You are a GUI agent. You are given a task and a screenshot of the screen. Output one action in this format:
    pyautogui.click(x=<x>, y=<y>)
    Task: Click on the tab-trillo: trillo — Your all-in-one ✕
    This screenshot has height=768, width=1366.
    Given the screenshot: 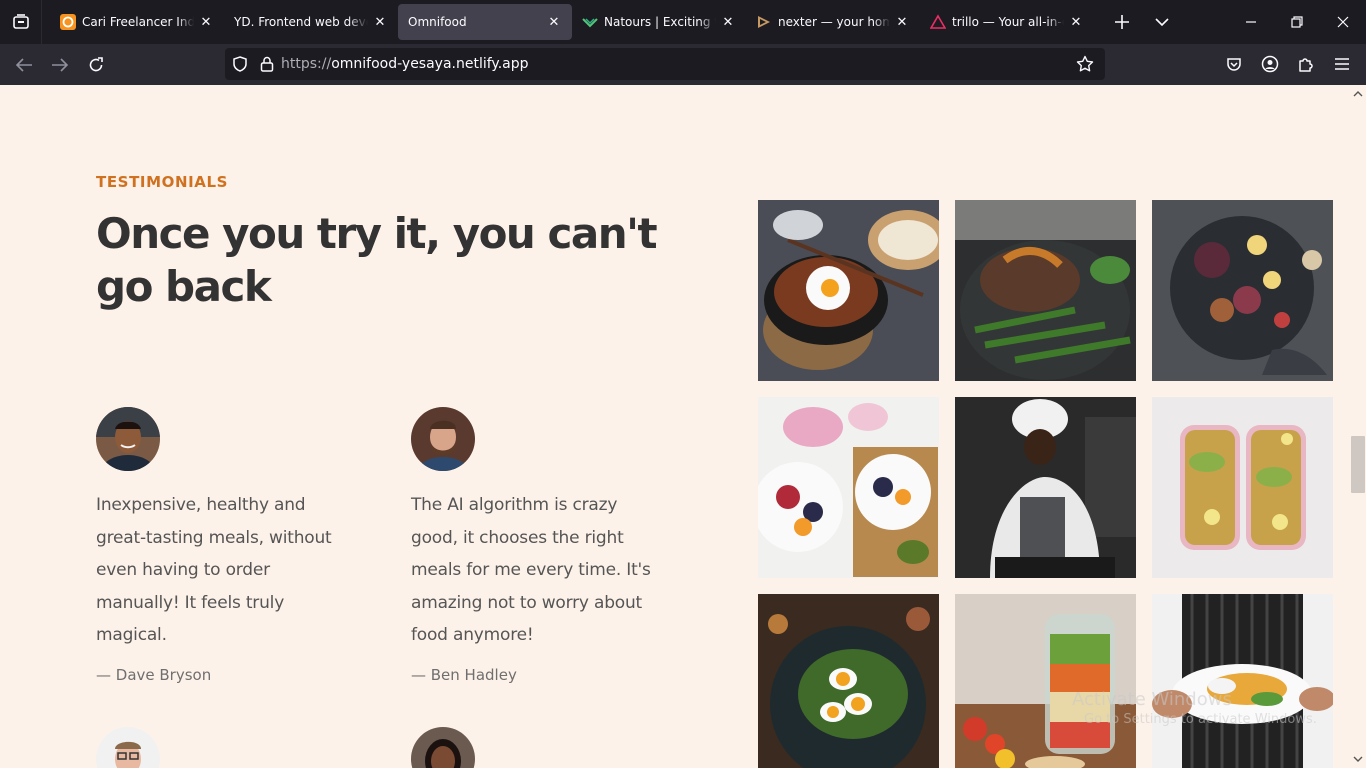 What is the action you would take?
    pyautogui.click(x=1007, y=22)
    